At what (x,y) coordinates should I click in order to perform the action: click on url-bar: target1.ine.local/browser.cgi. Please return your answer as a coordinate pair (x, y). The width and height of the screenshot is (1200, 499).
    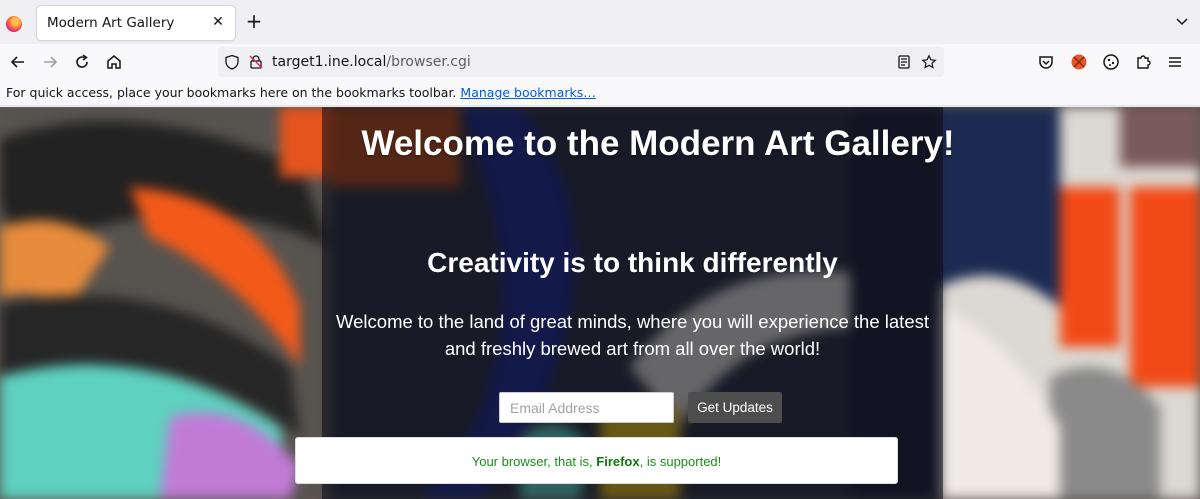
    Looking at the image, I should click on (581, 62).